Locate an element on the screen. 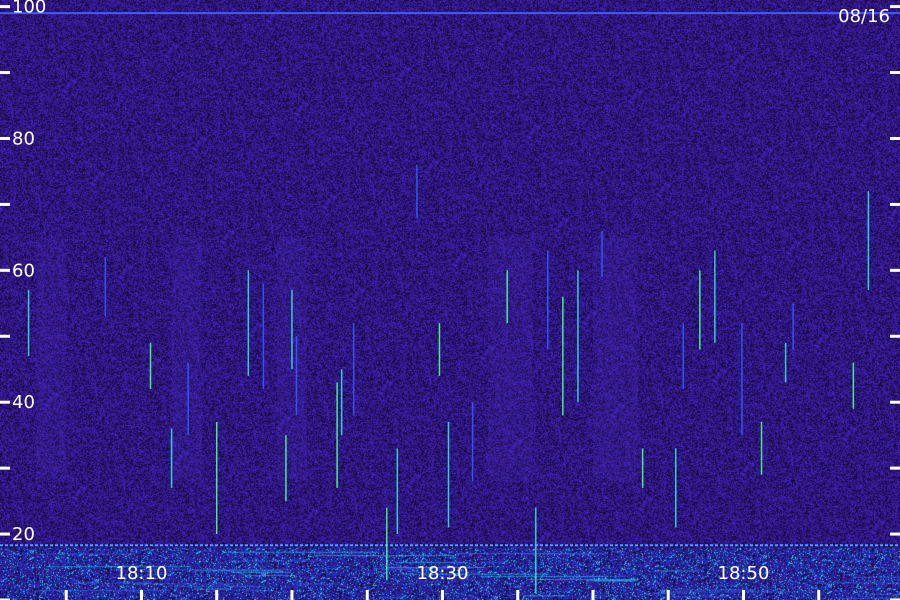  x-tick-label: 18:30 is located at coordinates (443, 573).